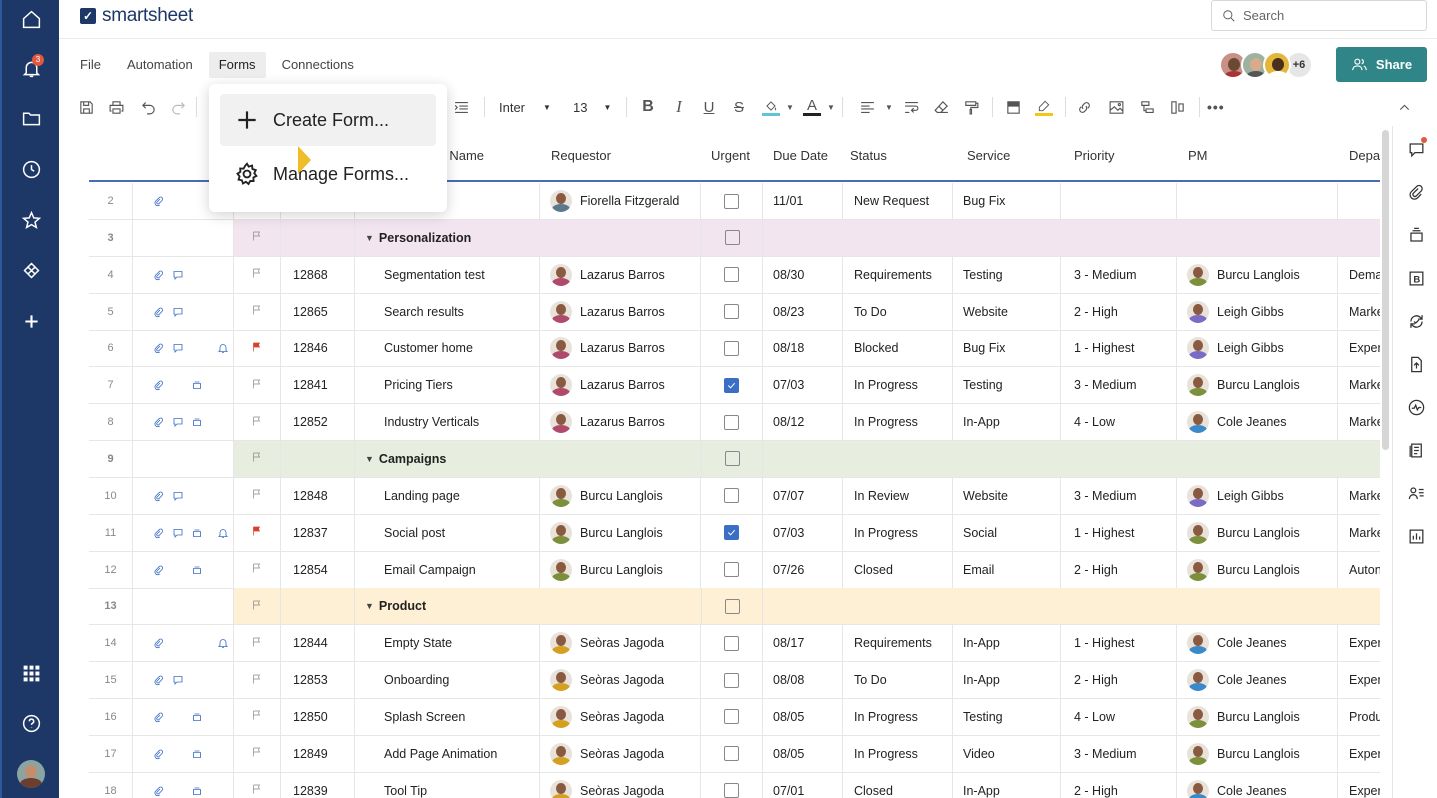 The image size is (1437, 798). What do you see at coordinates (1416, 493) in the screenshot?
I see `contacts-icon` at bounding box center [1416, 493].